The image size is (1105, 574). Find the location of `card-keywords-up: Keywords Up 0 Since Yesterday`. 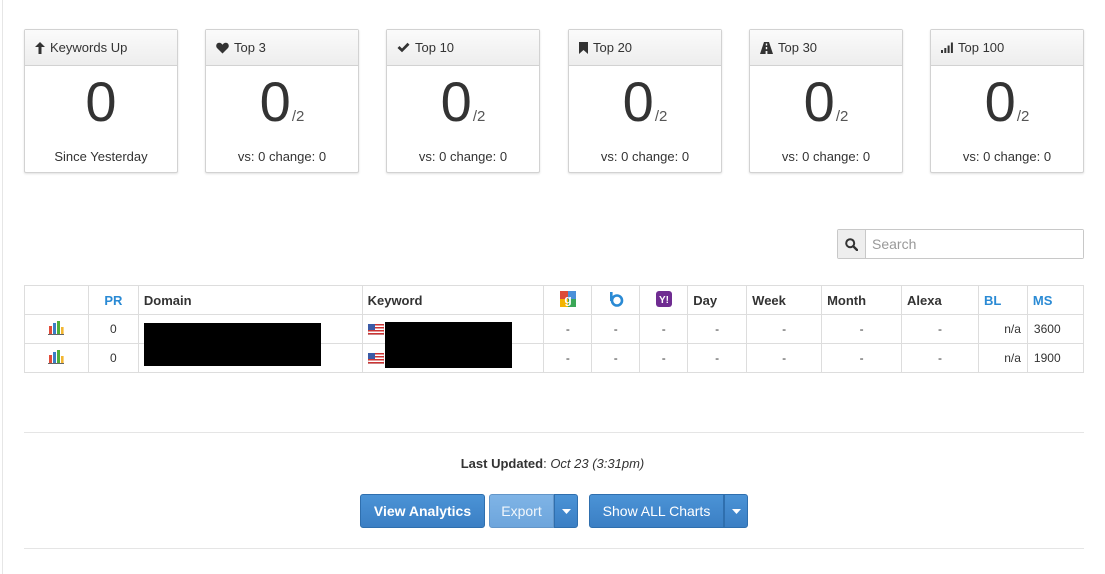

card-keywords-up: Keywords Up 0 Since Yesterday is located at coordinates (101, 101).